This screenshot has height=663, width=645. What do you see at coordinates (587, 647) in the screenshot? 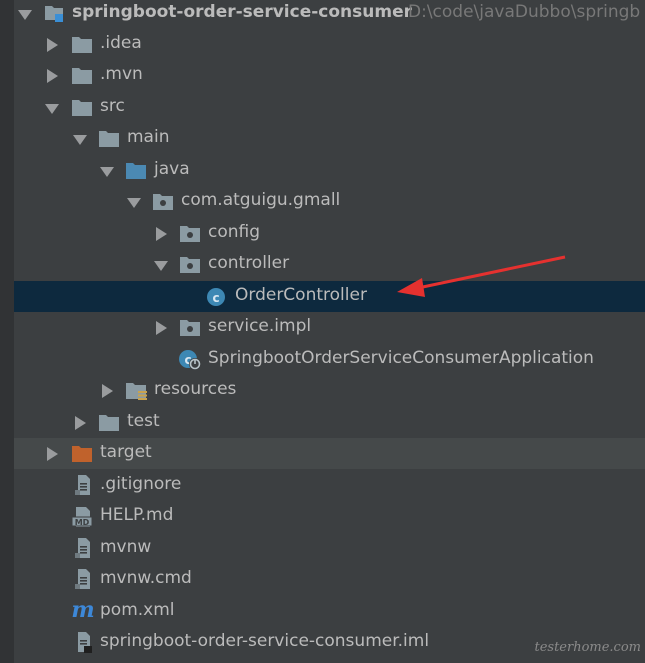
I see `watermark: testerhome.com` at bounding box center [587, 647].